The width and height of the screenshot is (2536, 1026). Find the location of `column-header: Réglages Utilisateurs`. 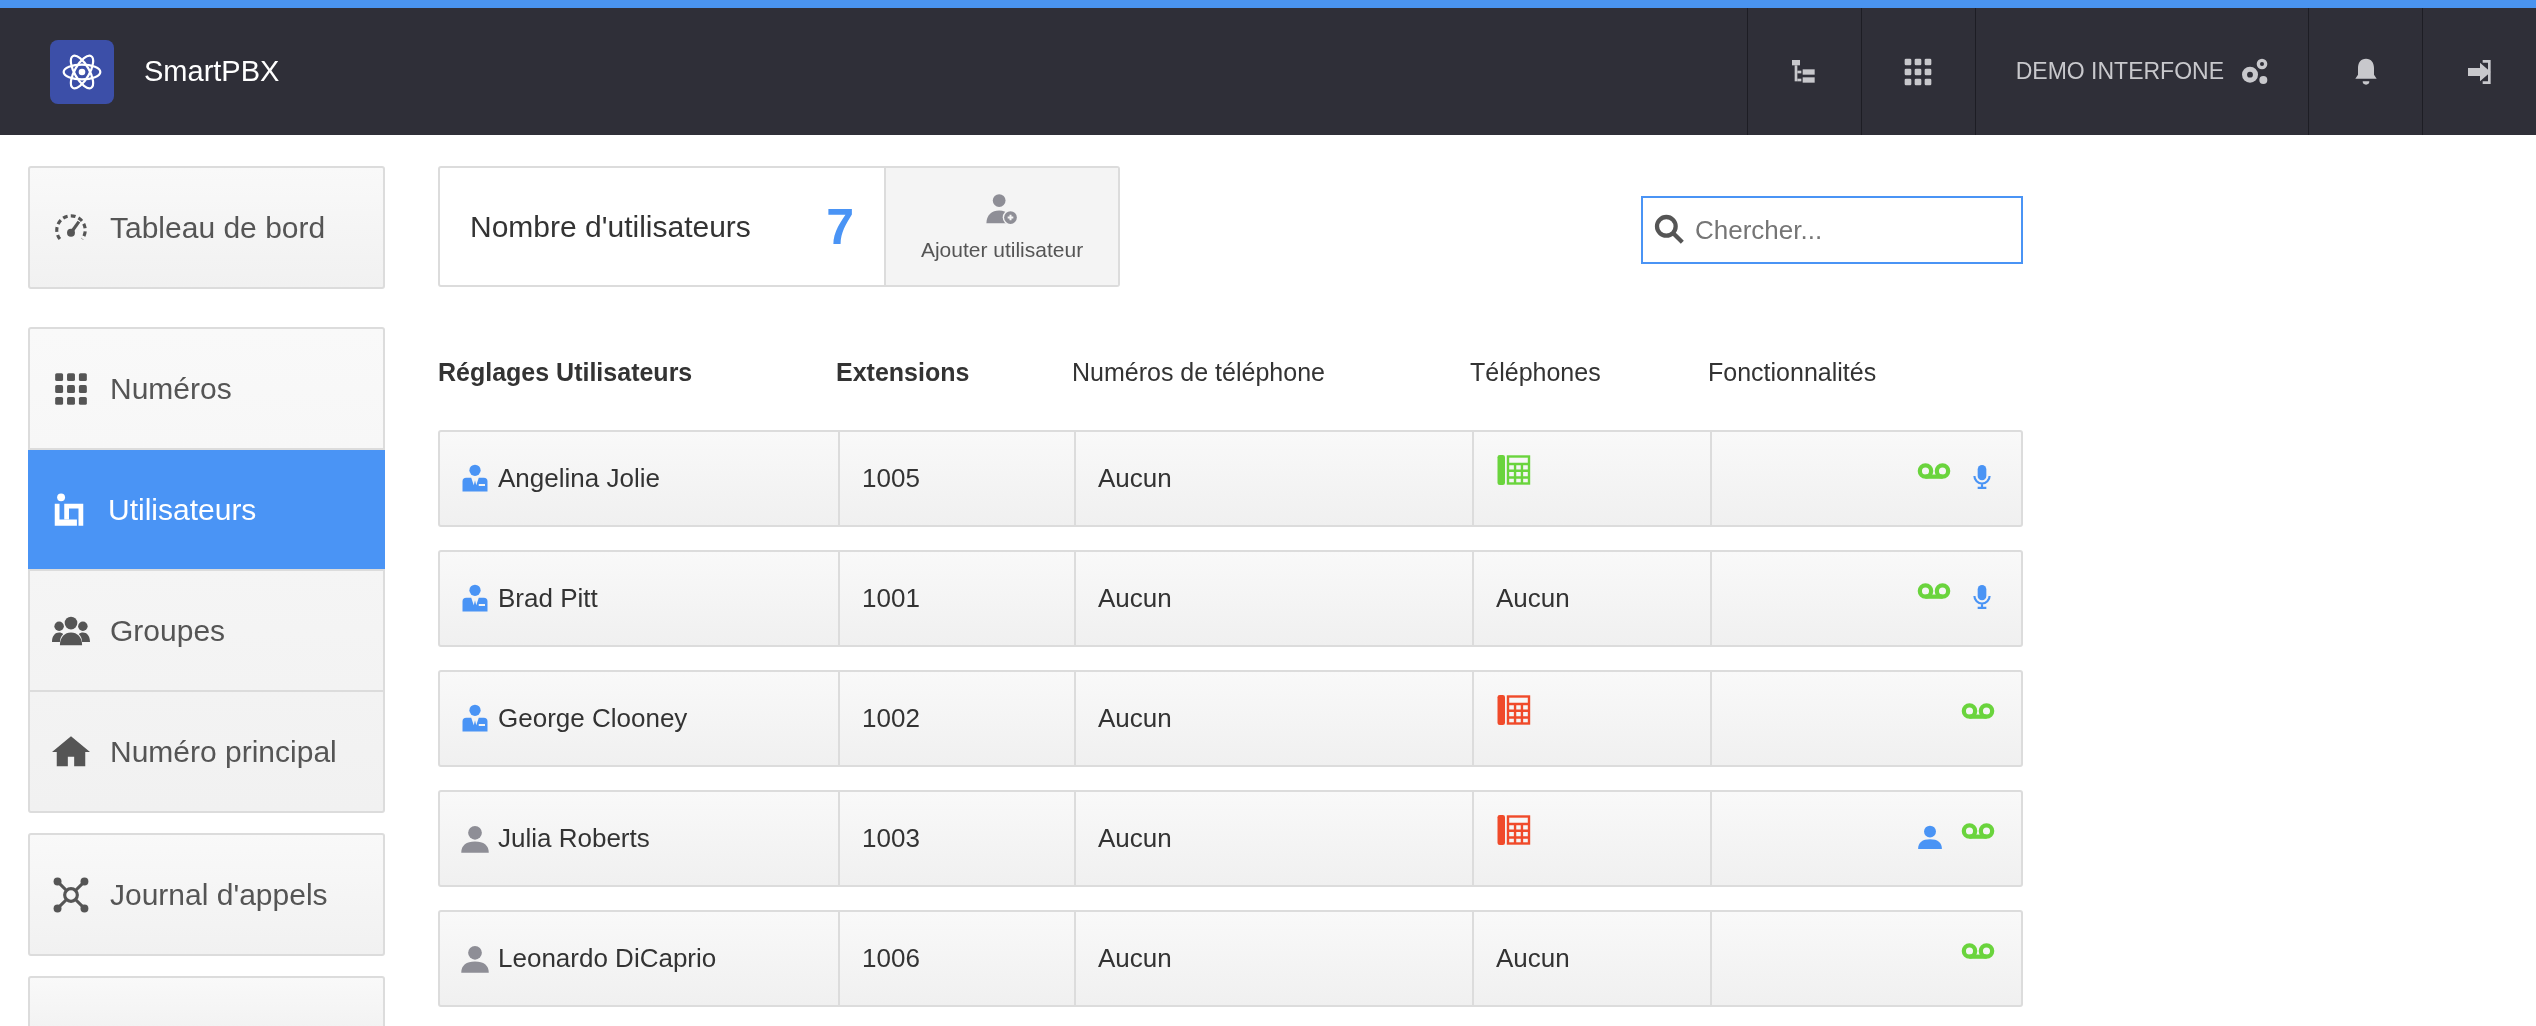

column-header: Réglages Utilisateurs is located at coordinates (566, 372).